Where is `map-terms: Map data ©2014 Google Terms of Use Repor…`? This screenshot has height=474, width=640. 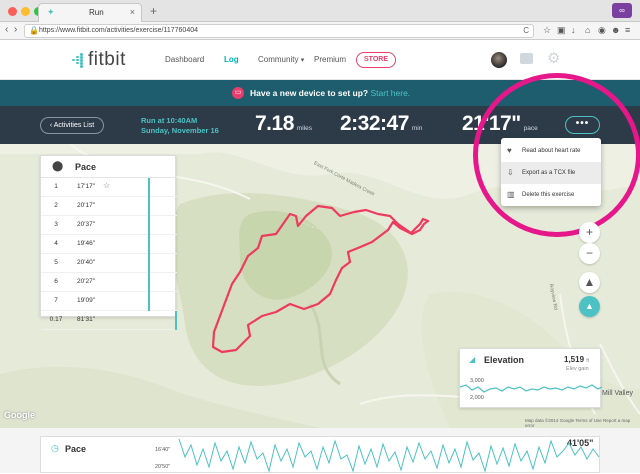
map-terms: Map data ©2014 Google Terms of Use Repor… is located at coordinates (582, 423).